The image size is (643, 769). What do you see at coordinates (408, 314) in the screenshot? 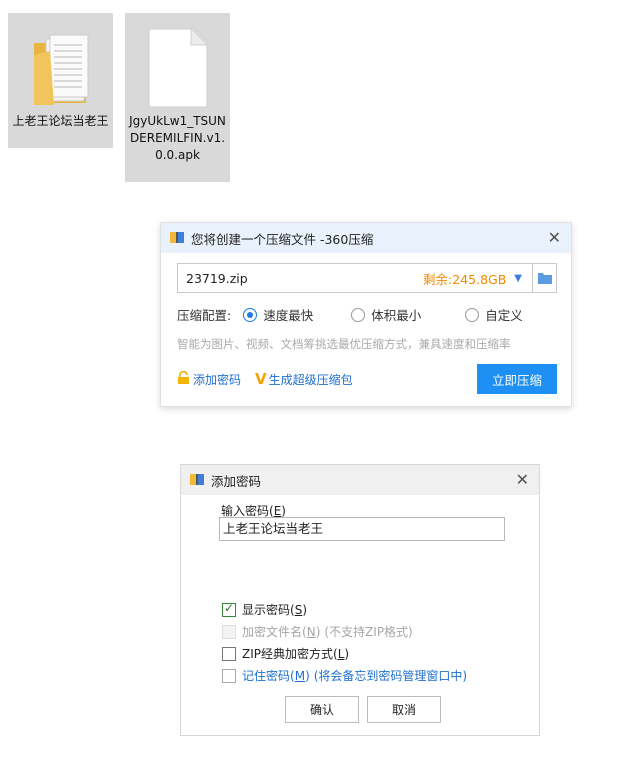
I see `option-smallest: 体积最小` at bounding box center [408, 314].